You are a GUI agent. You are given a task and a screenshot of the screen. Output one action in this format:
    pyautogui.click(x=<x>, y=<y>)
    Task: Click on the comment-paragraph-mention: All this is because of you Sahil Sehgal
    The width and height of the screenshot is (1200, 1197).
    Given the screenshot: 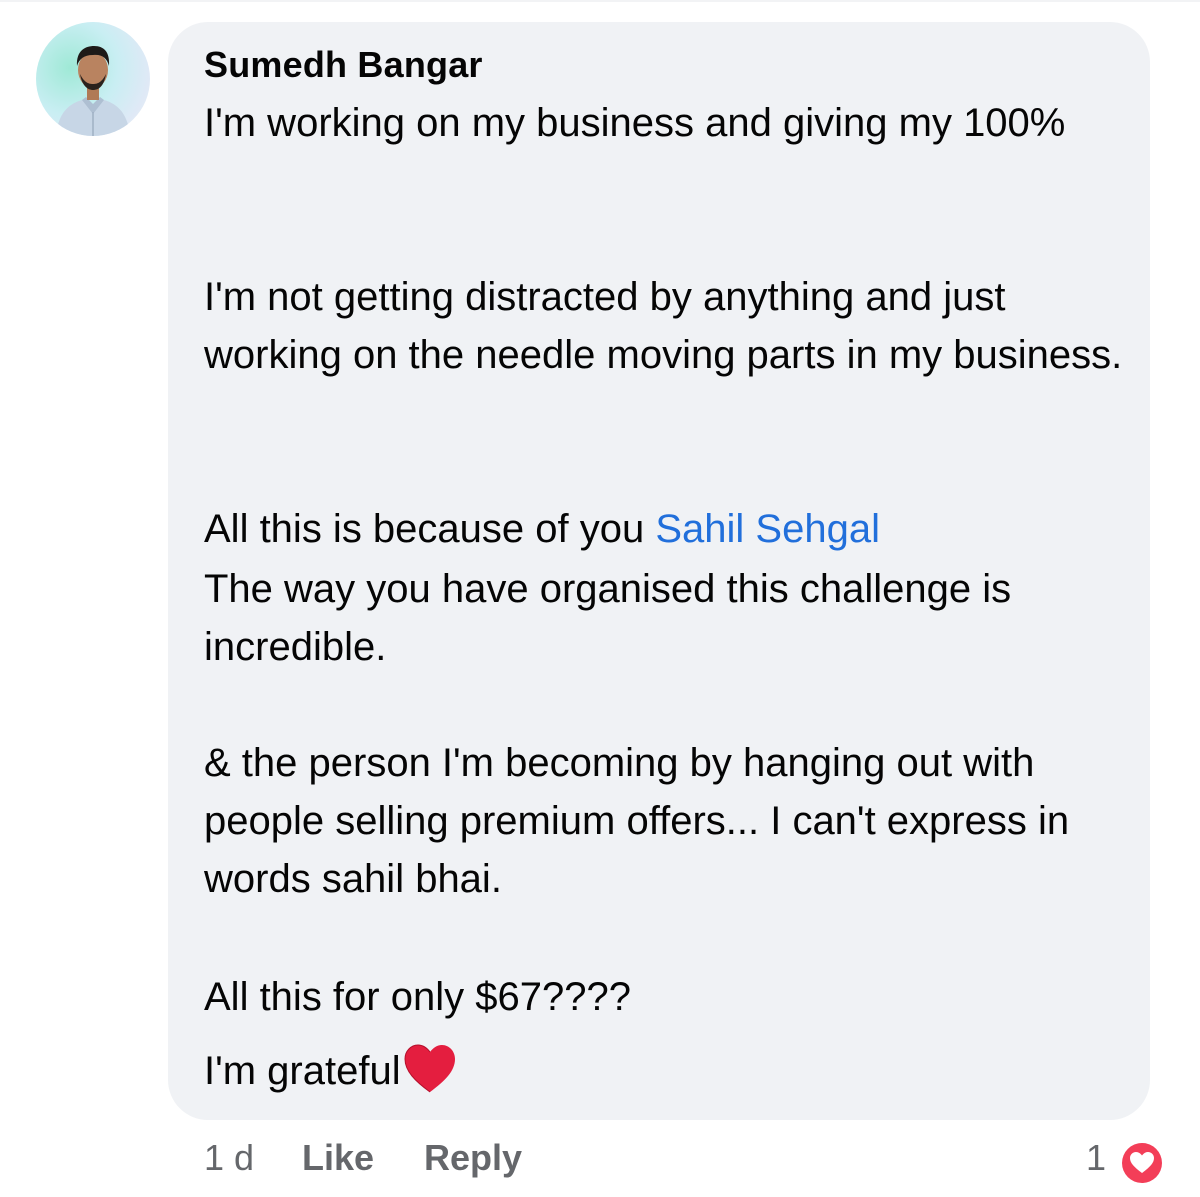 What is the action you would take?
    pyautogui.click(x=669, y=529)
    